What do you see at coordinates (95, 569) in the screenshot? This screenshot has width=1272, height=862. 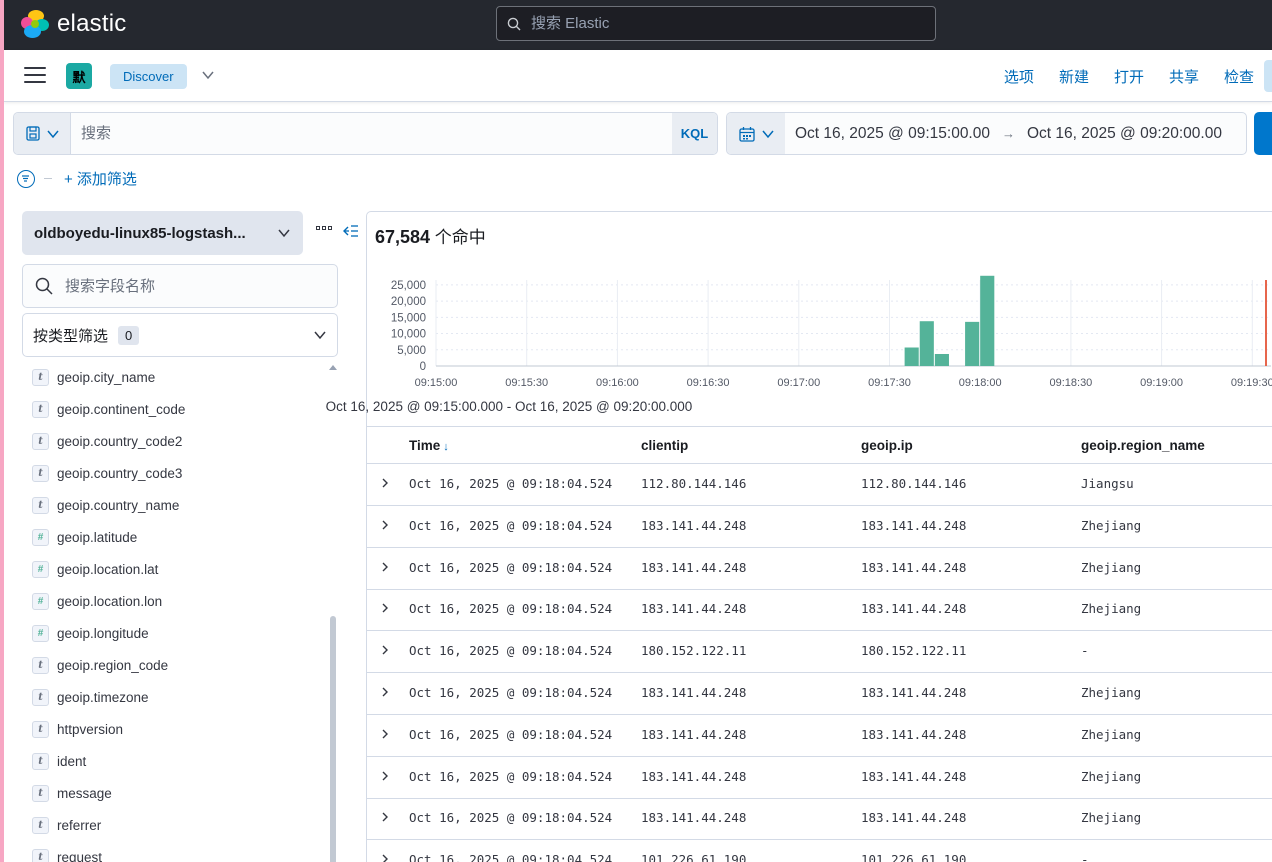 I see `field-item: # geoip.location.lat` at bounding box center [95, 569].